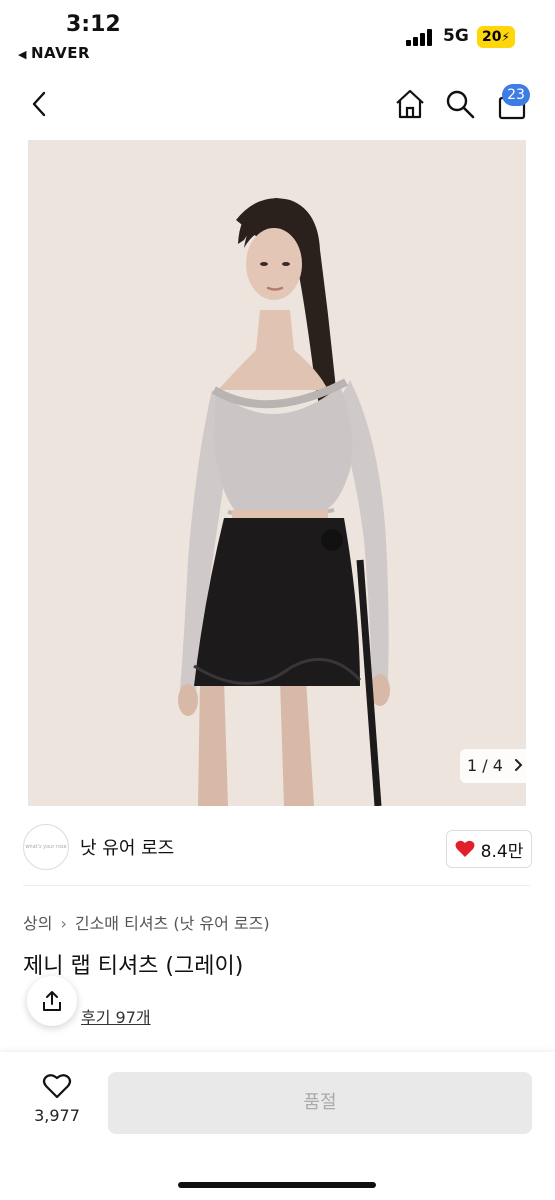  I want to click on cart-count-badge: 23, so click(516, 95).